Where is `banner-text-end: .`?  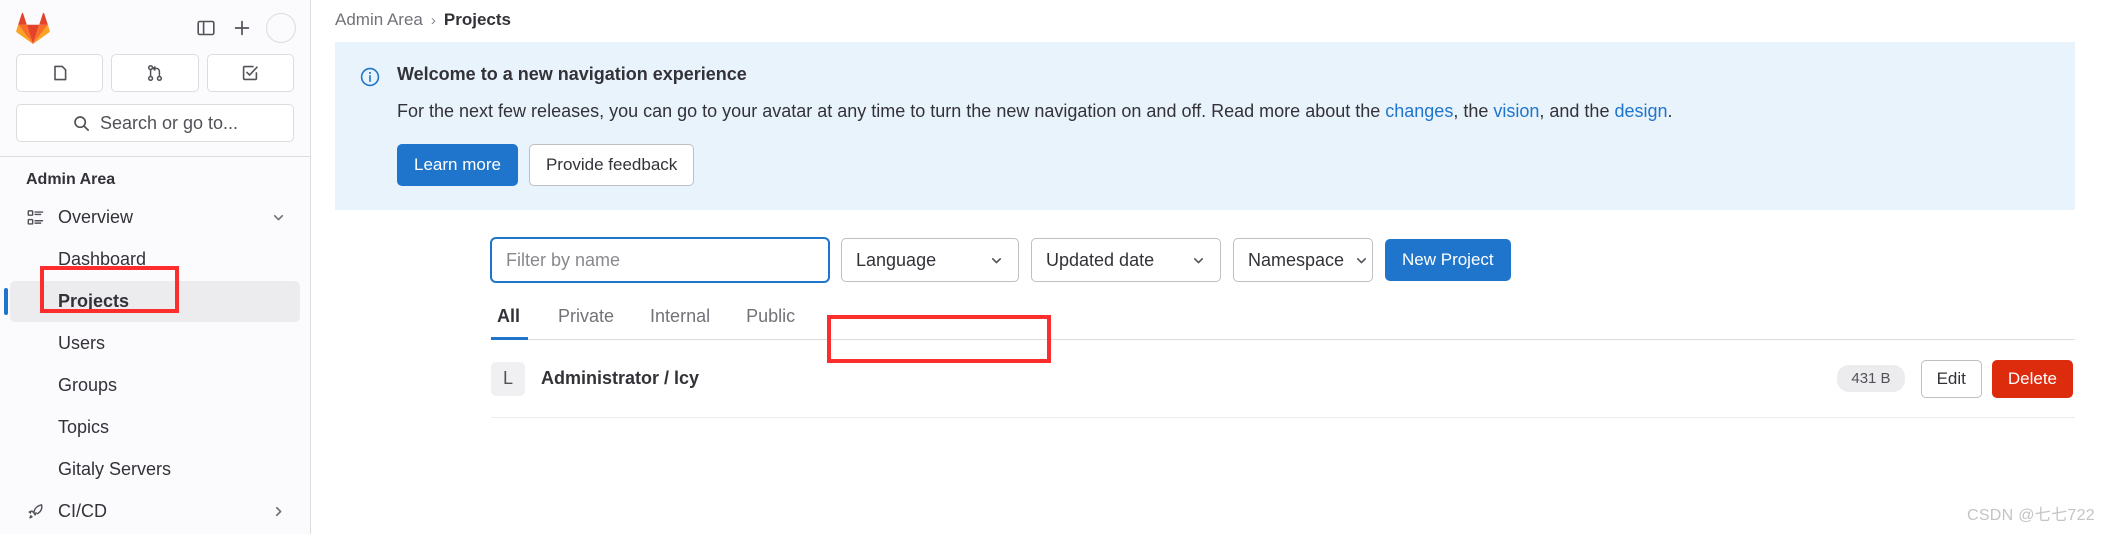
banner-text-end: . is located at coordinates (1670, 111).